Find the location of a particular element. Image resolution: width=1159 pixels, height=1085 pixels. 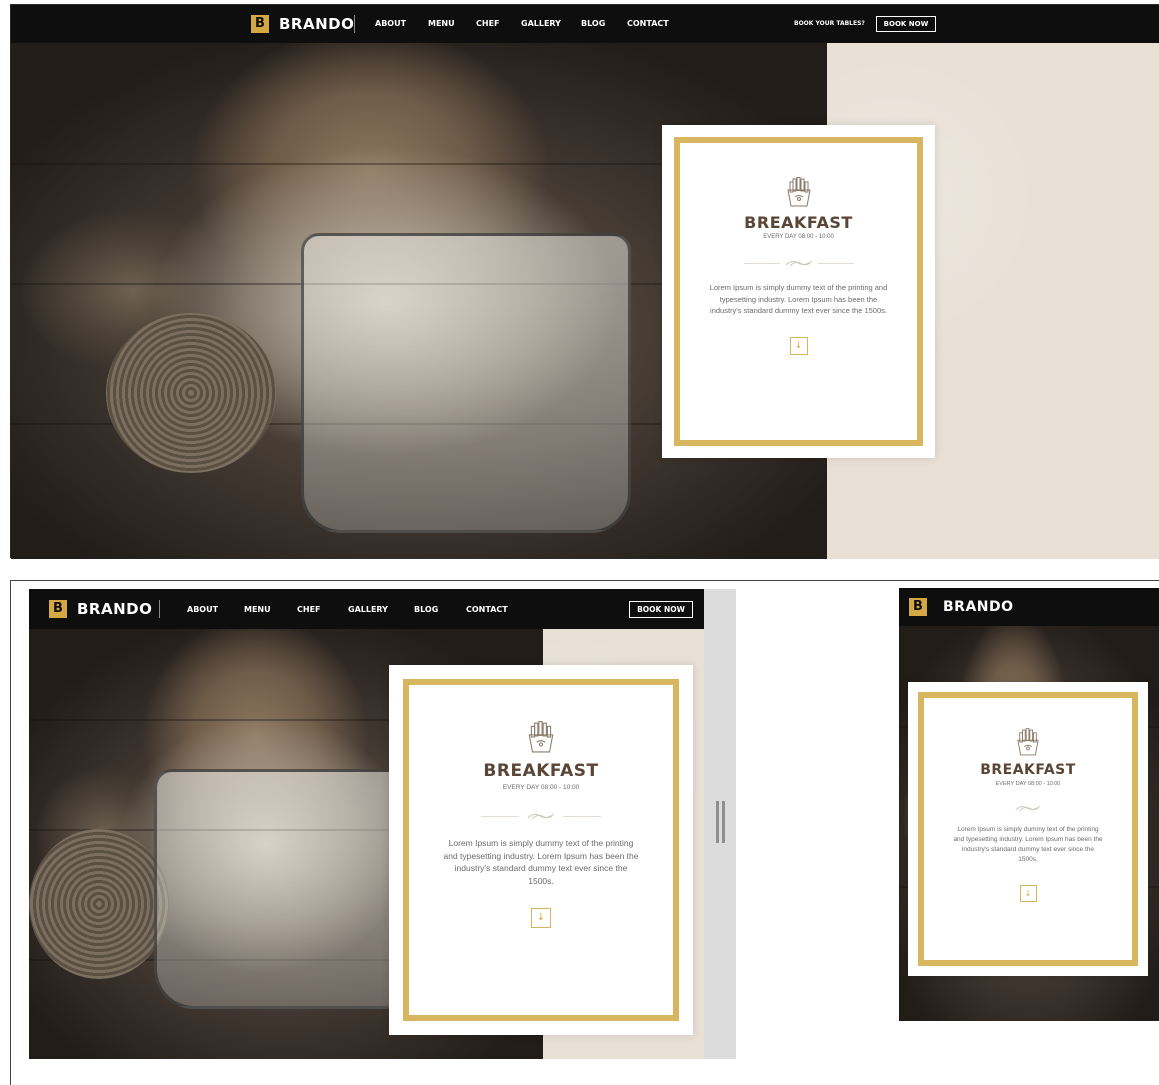

tablet-brand-logo-icon: B is located at coordinates (58, 609).